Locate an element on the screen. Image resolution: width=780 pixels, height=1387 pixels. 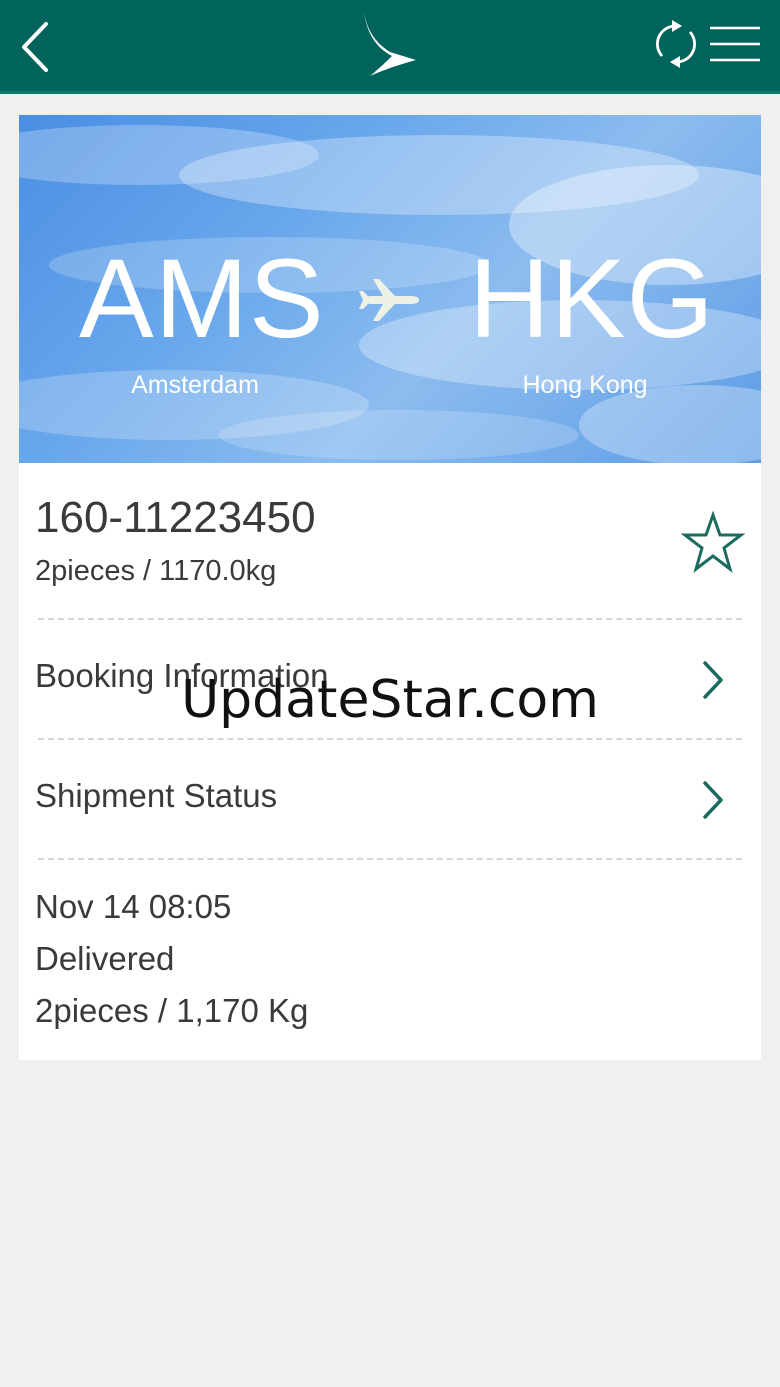
awb-number: 160-11223450 is located at coordinates (175, 517).